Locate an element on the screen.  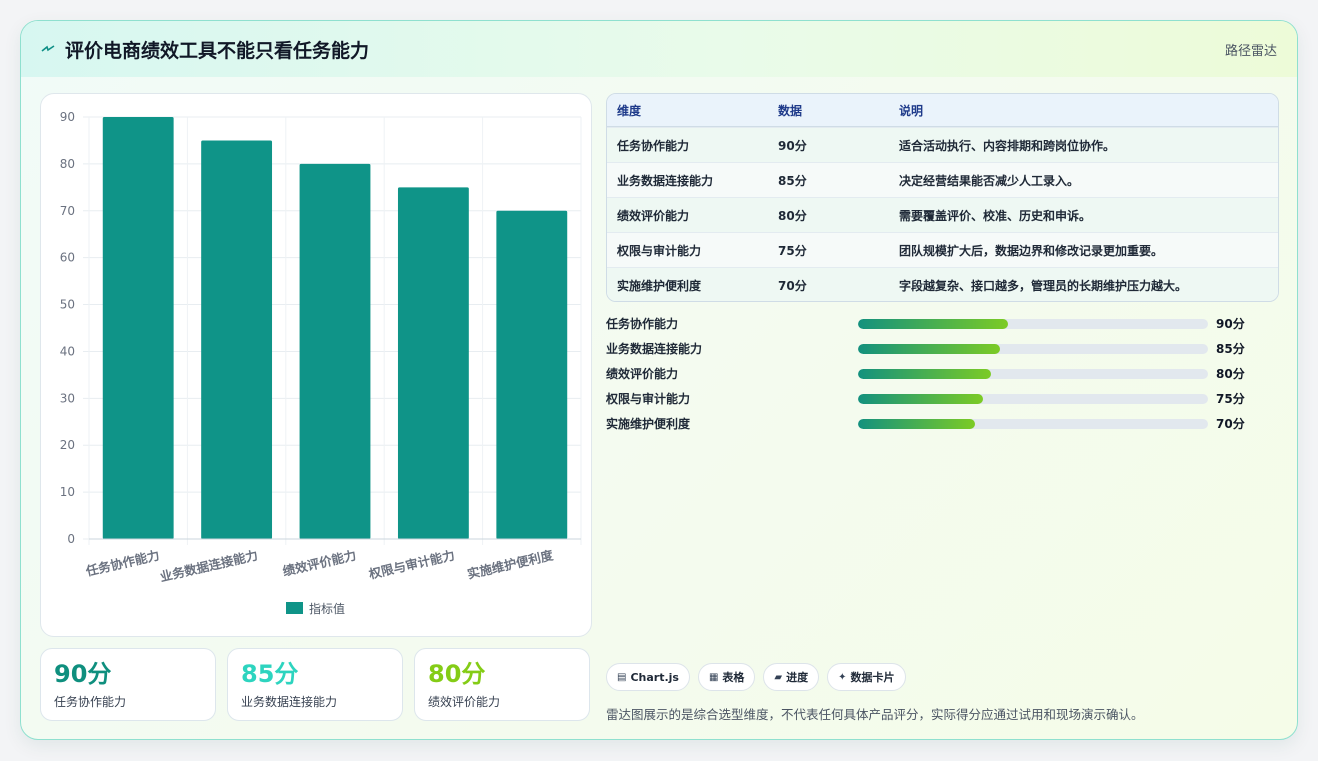
progress-row: 任务协作能力 90分 is located at coordinates (936, 323).